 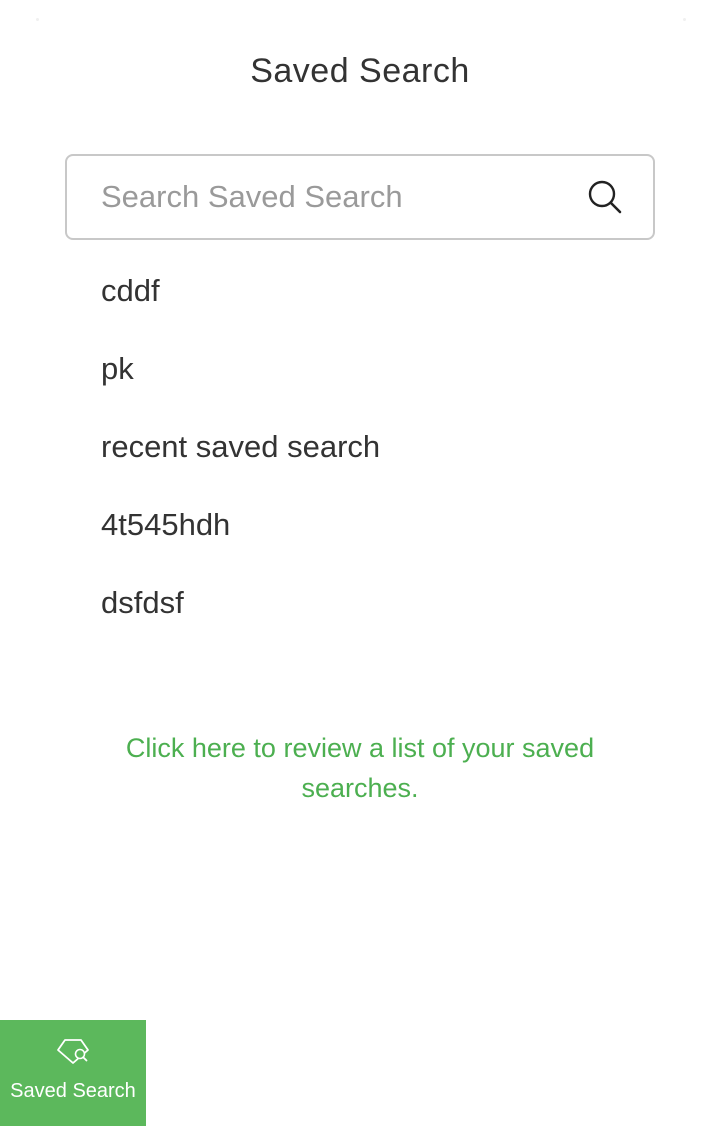 What do you see at coordinates (240, 535) in the screenshot?
I see `list-item: 4t545hdh` at bounding box center [240, 535].